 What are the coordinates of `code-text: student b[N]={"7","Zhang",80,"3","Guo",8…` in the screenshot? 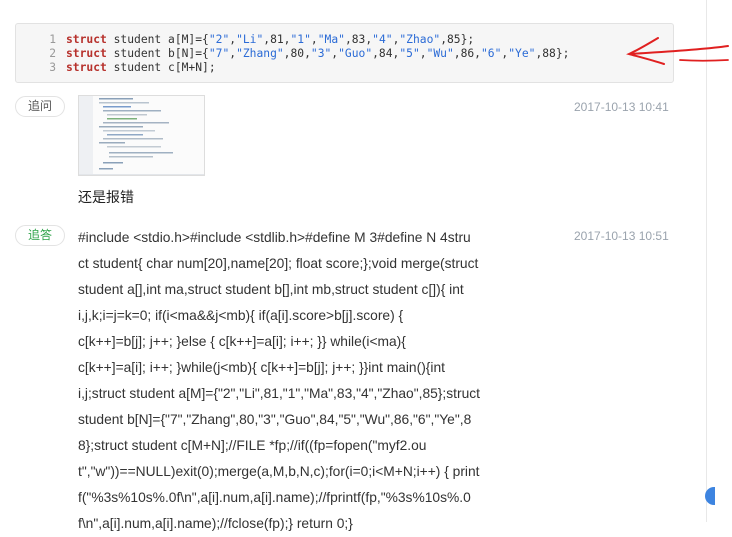 It's located at (338, 53).